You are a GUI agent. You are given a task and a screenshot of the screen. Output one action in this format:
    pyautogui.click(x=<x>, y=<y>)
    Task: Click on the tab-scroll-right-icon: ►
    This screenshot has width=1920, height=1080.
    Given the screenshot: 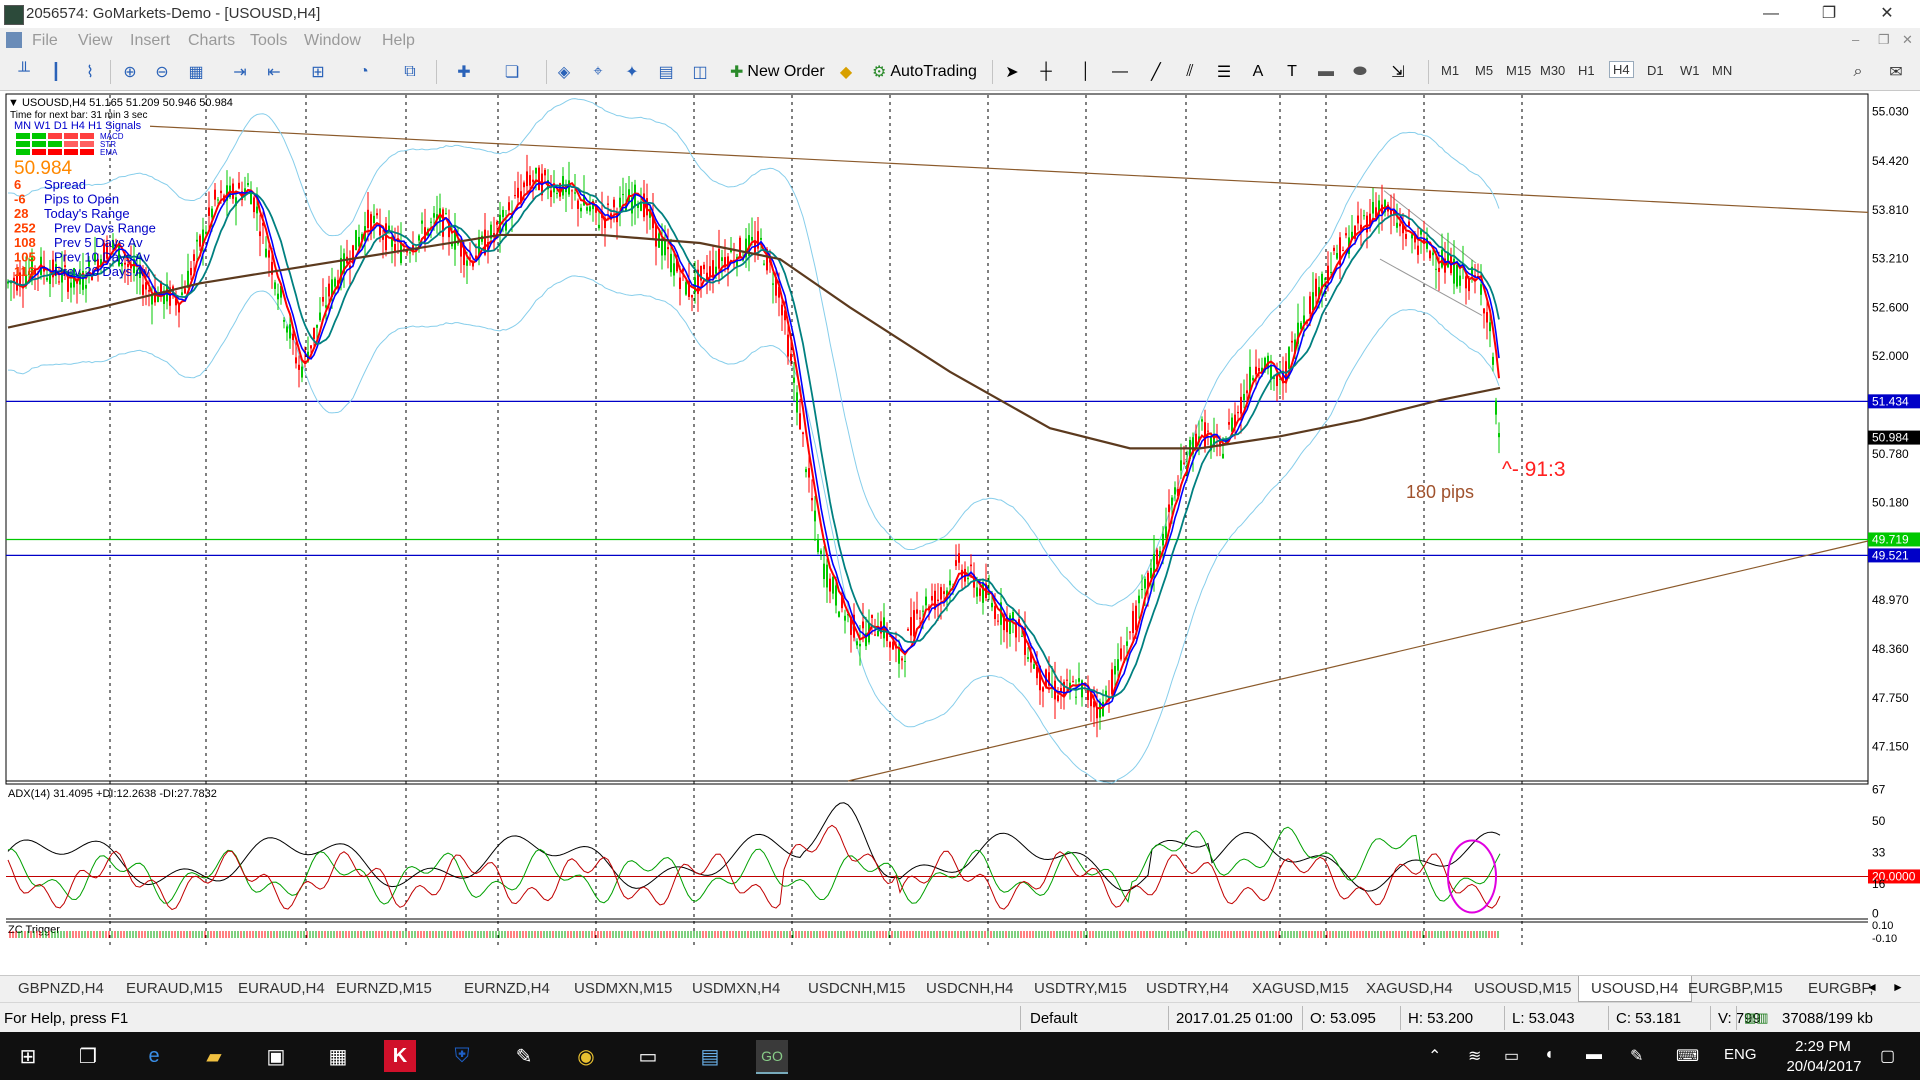 What is the action you would take?
    pyautogui.click(x=1898, y=987)
    